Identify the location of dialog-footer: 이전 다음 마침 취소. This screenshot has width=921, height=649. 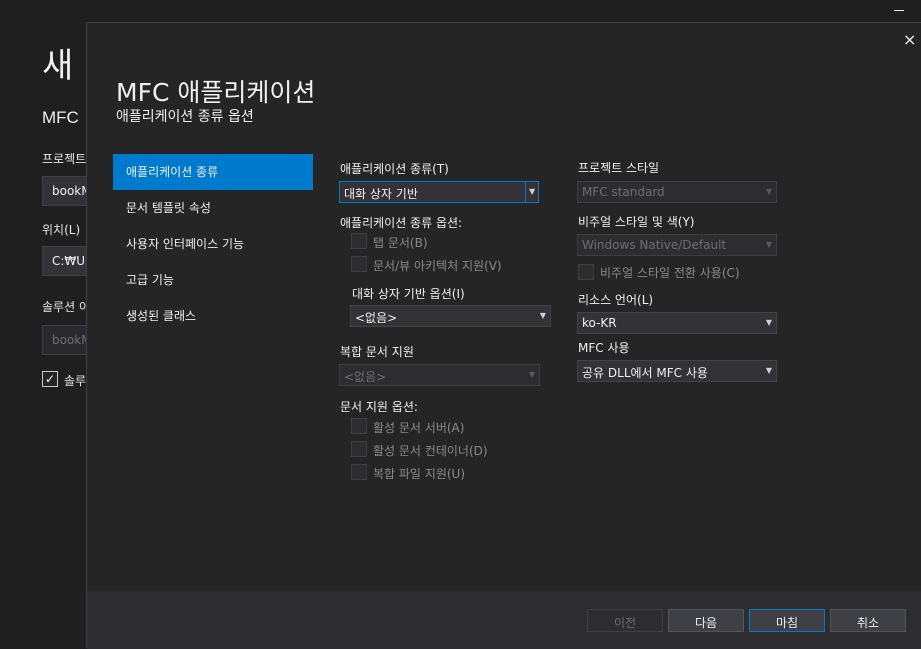
(504, 620).